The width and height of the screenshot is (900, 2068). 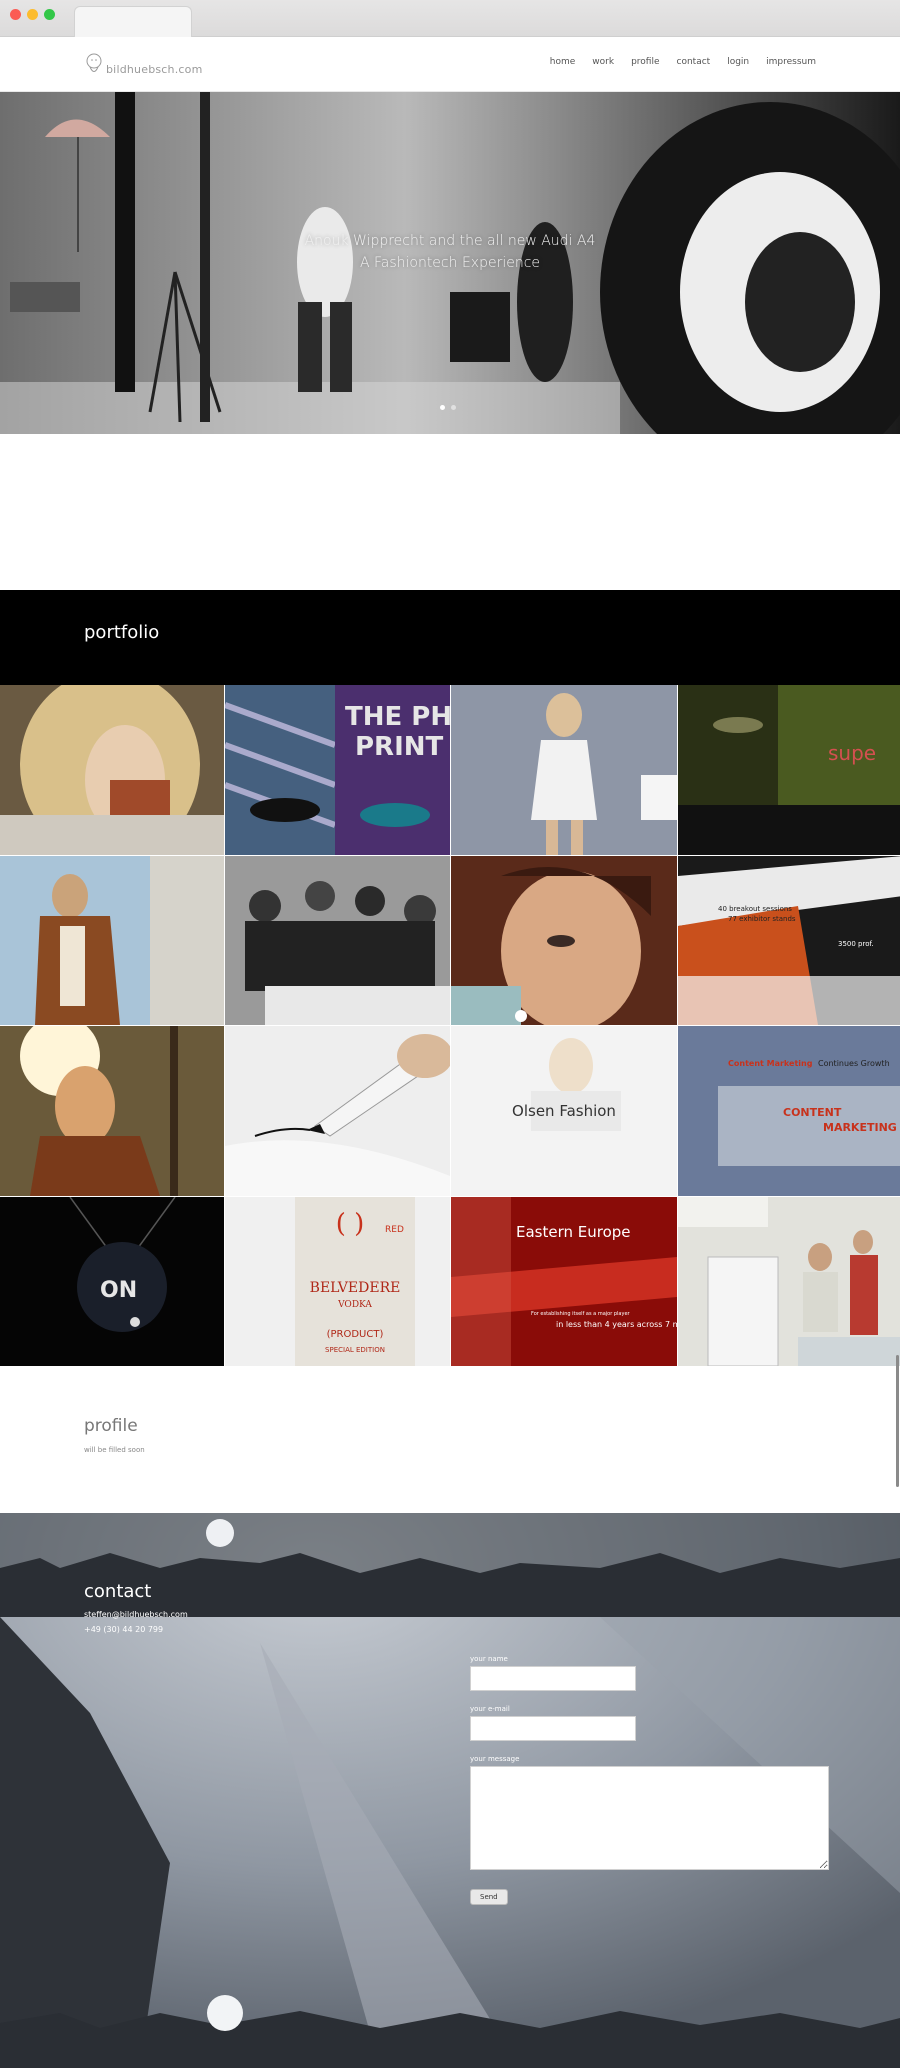 I want to click on portfolio-tile-kitchen, so click(x=789, y=1281).